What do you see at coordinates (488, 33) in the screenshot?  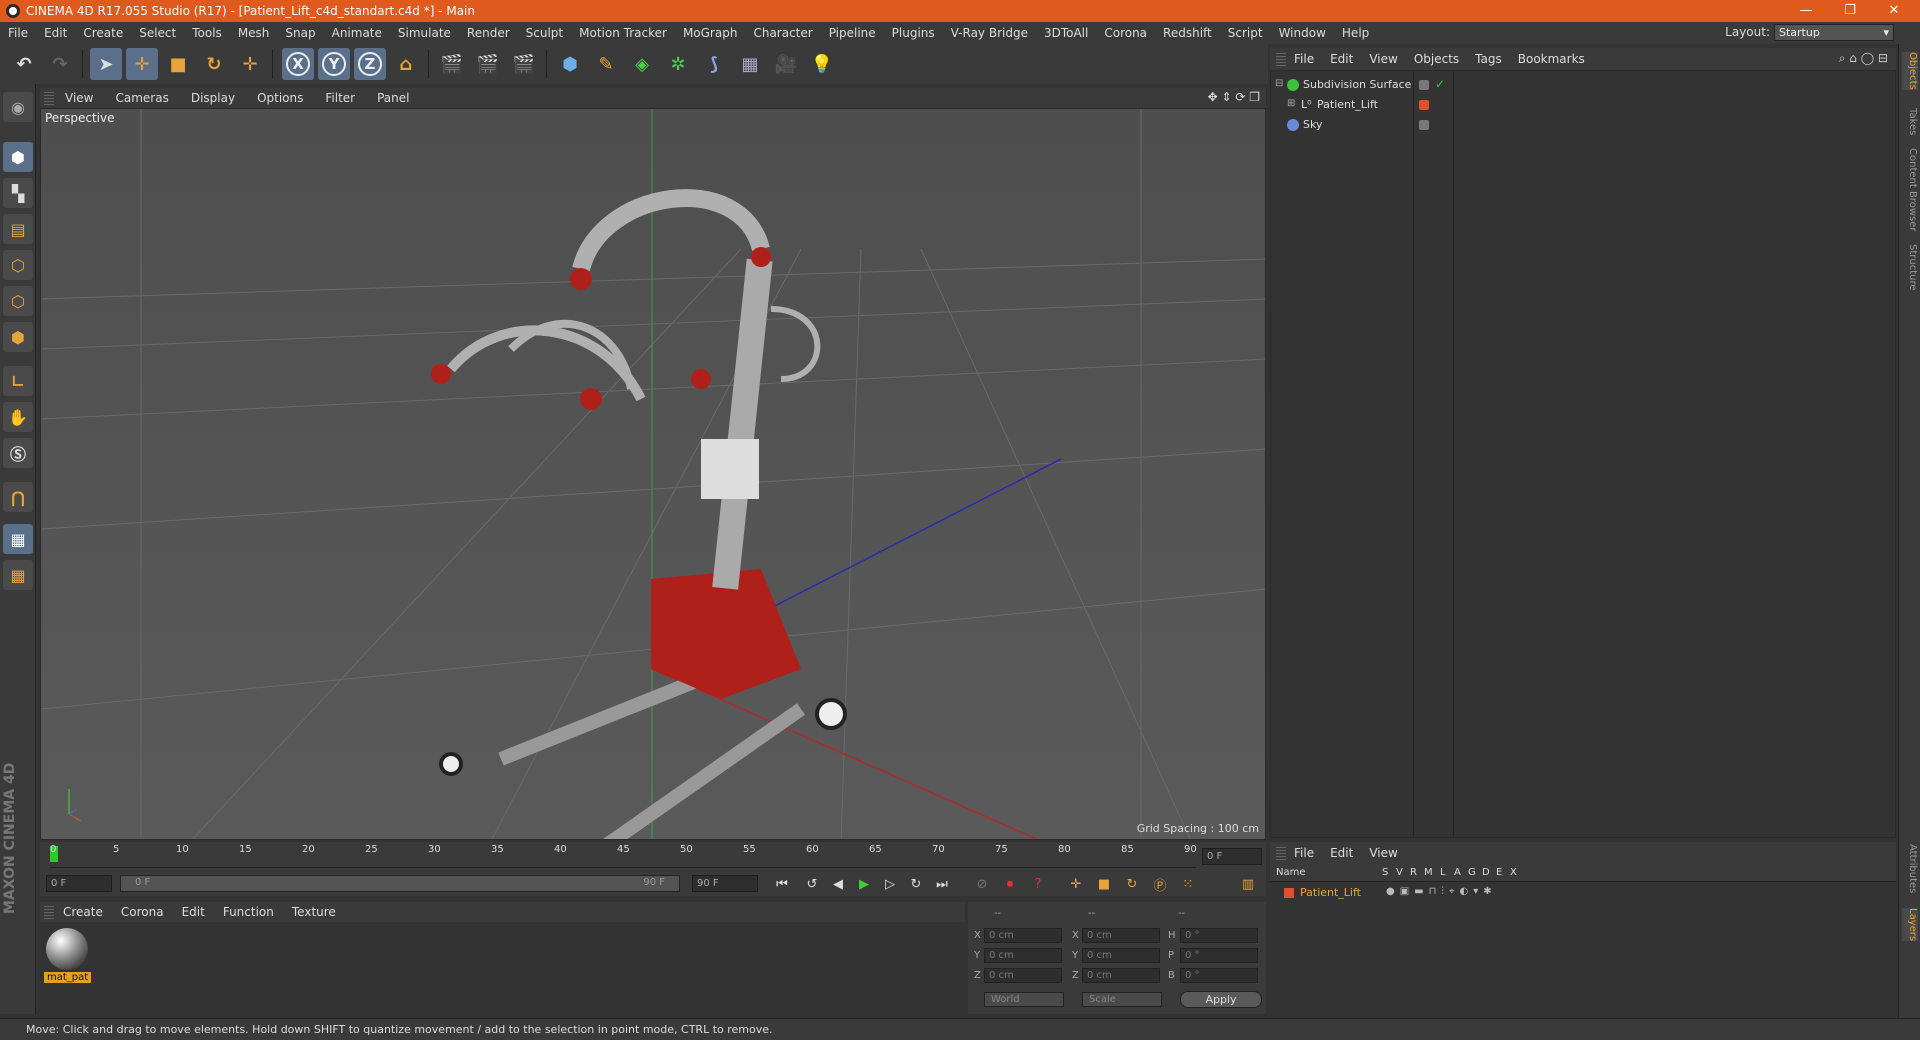 I see `menu-render: Render` at bounding box center [488, 33].